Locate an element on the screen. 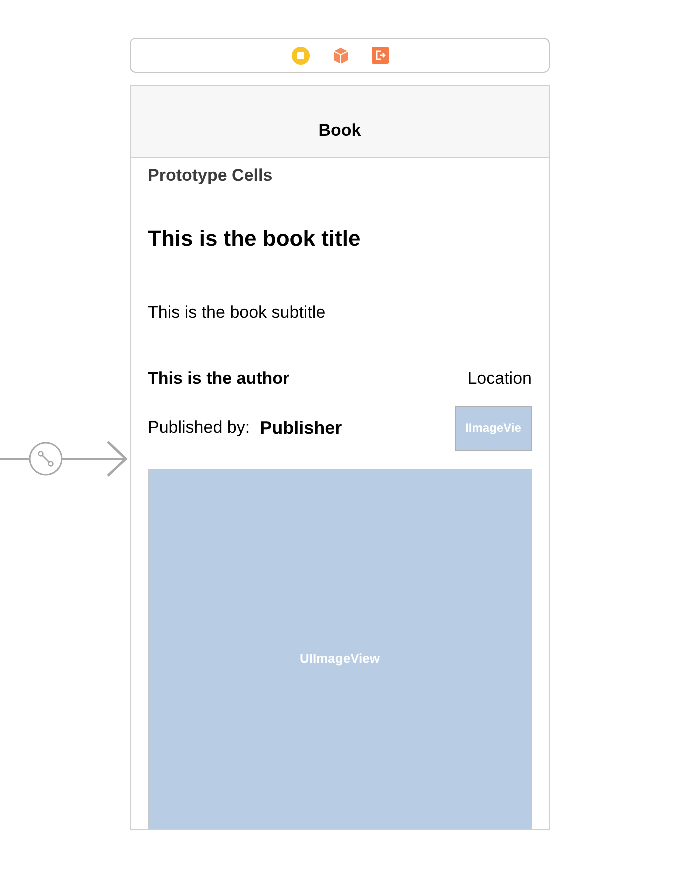 The height and width of the screenshot is (870, 680). location-label: Location is located at coordinates (500, 379).